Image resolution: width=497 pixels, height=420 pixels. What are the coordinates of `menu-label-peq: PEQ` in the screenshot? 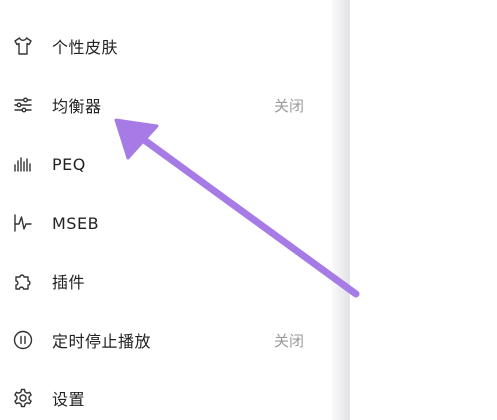 It's located at (69, 164).